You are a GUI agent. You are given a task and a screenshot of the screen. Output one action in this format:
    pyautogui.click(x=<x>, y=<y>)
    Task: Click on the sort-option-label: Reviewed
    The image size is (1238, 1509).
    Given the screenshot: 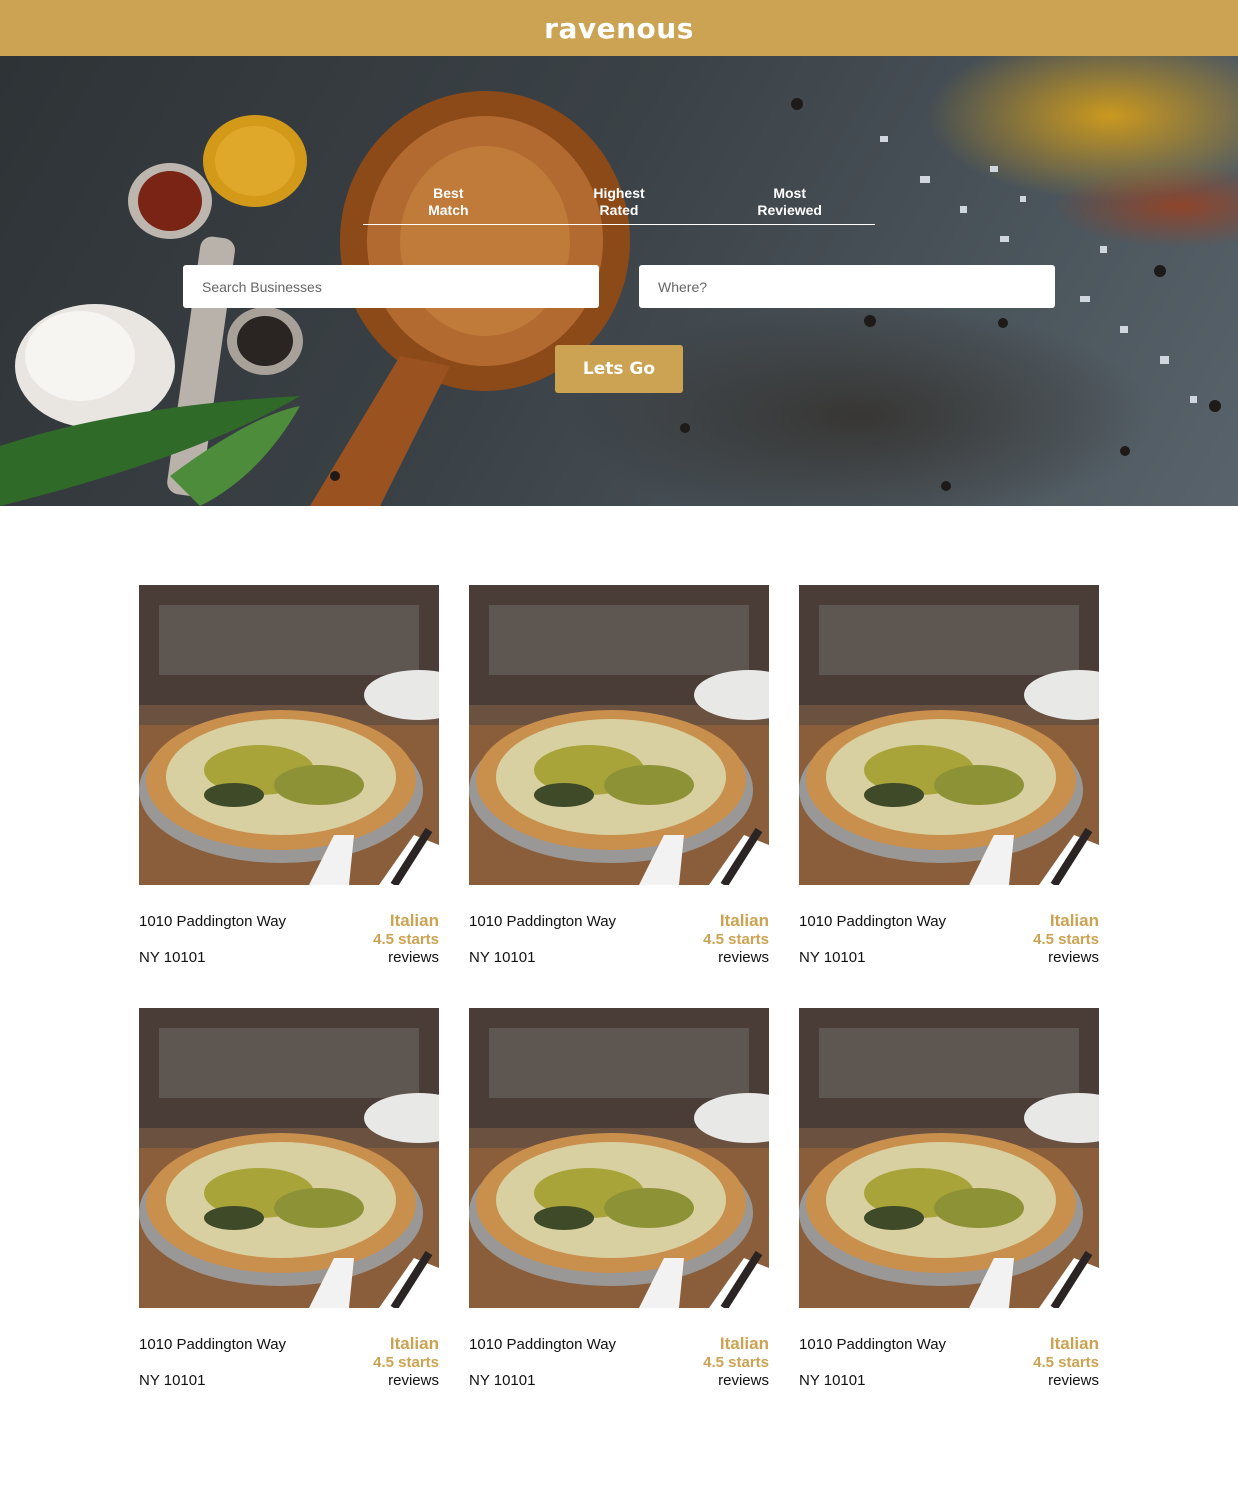 What is the action you would take?
    pyautogui.click(x=789, y=210)
    